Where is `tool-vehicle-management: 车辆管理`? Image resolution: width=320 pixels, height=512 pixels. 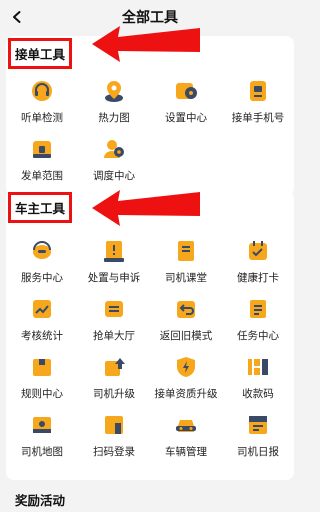
tool-vehicle-management: 车辆管理 is located at coordinates (186, 439).